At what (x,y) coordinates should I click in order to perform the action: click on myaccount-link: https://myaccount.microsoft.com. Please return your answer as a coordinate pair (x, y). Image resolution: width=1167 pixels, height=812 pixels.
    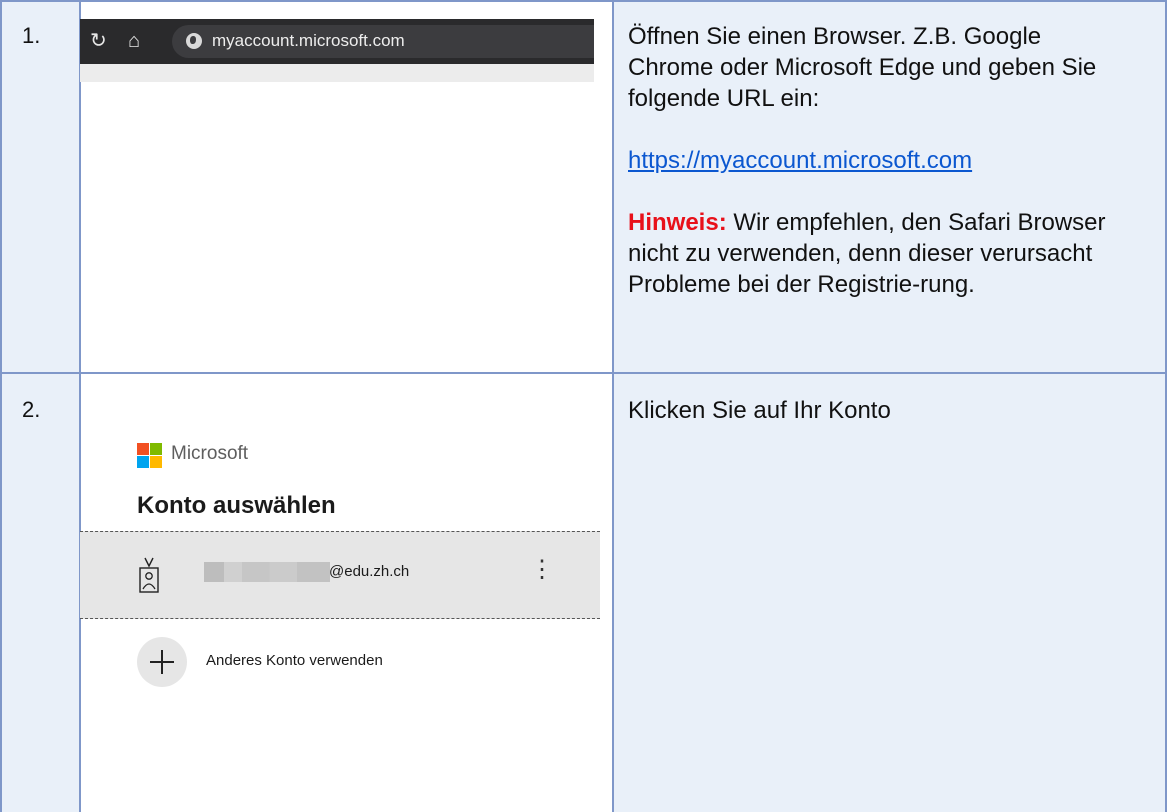
    Looking at the image, I should click on (800, 160).